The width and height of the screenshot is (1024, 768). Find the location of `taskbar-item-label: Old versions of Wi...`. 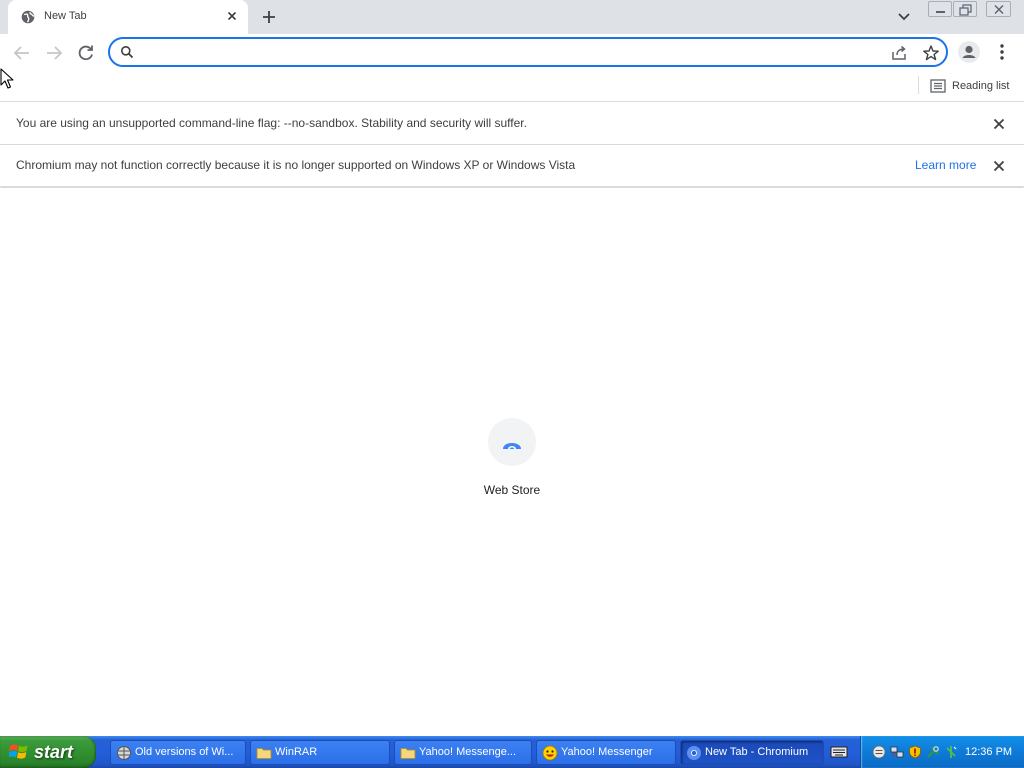

taskbar-item-label: Old versions of Wi... is located at coordinates (184, 752).